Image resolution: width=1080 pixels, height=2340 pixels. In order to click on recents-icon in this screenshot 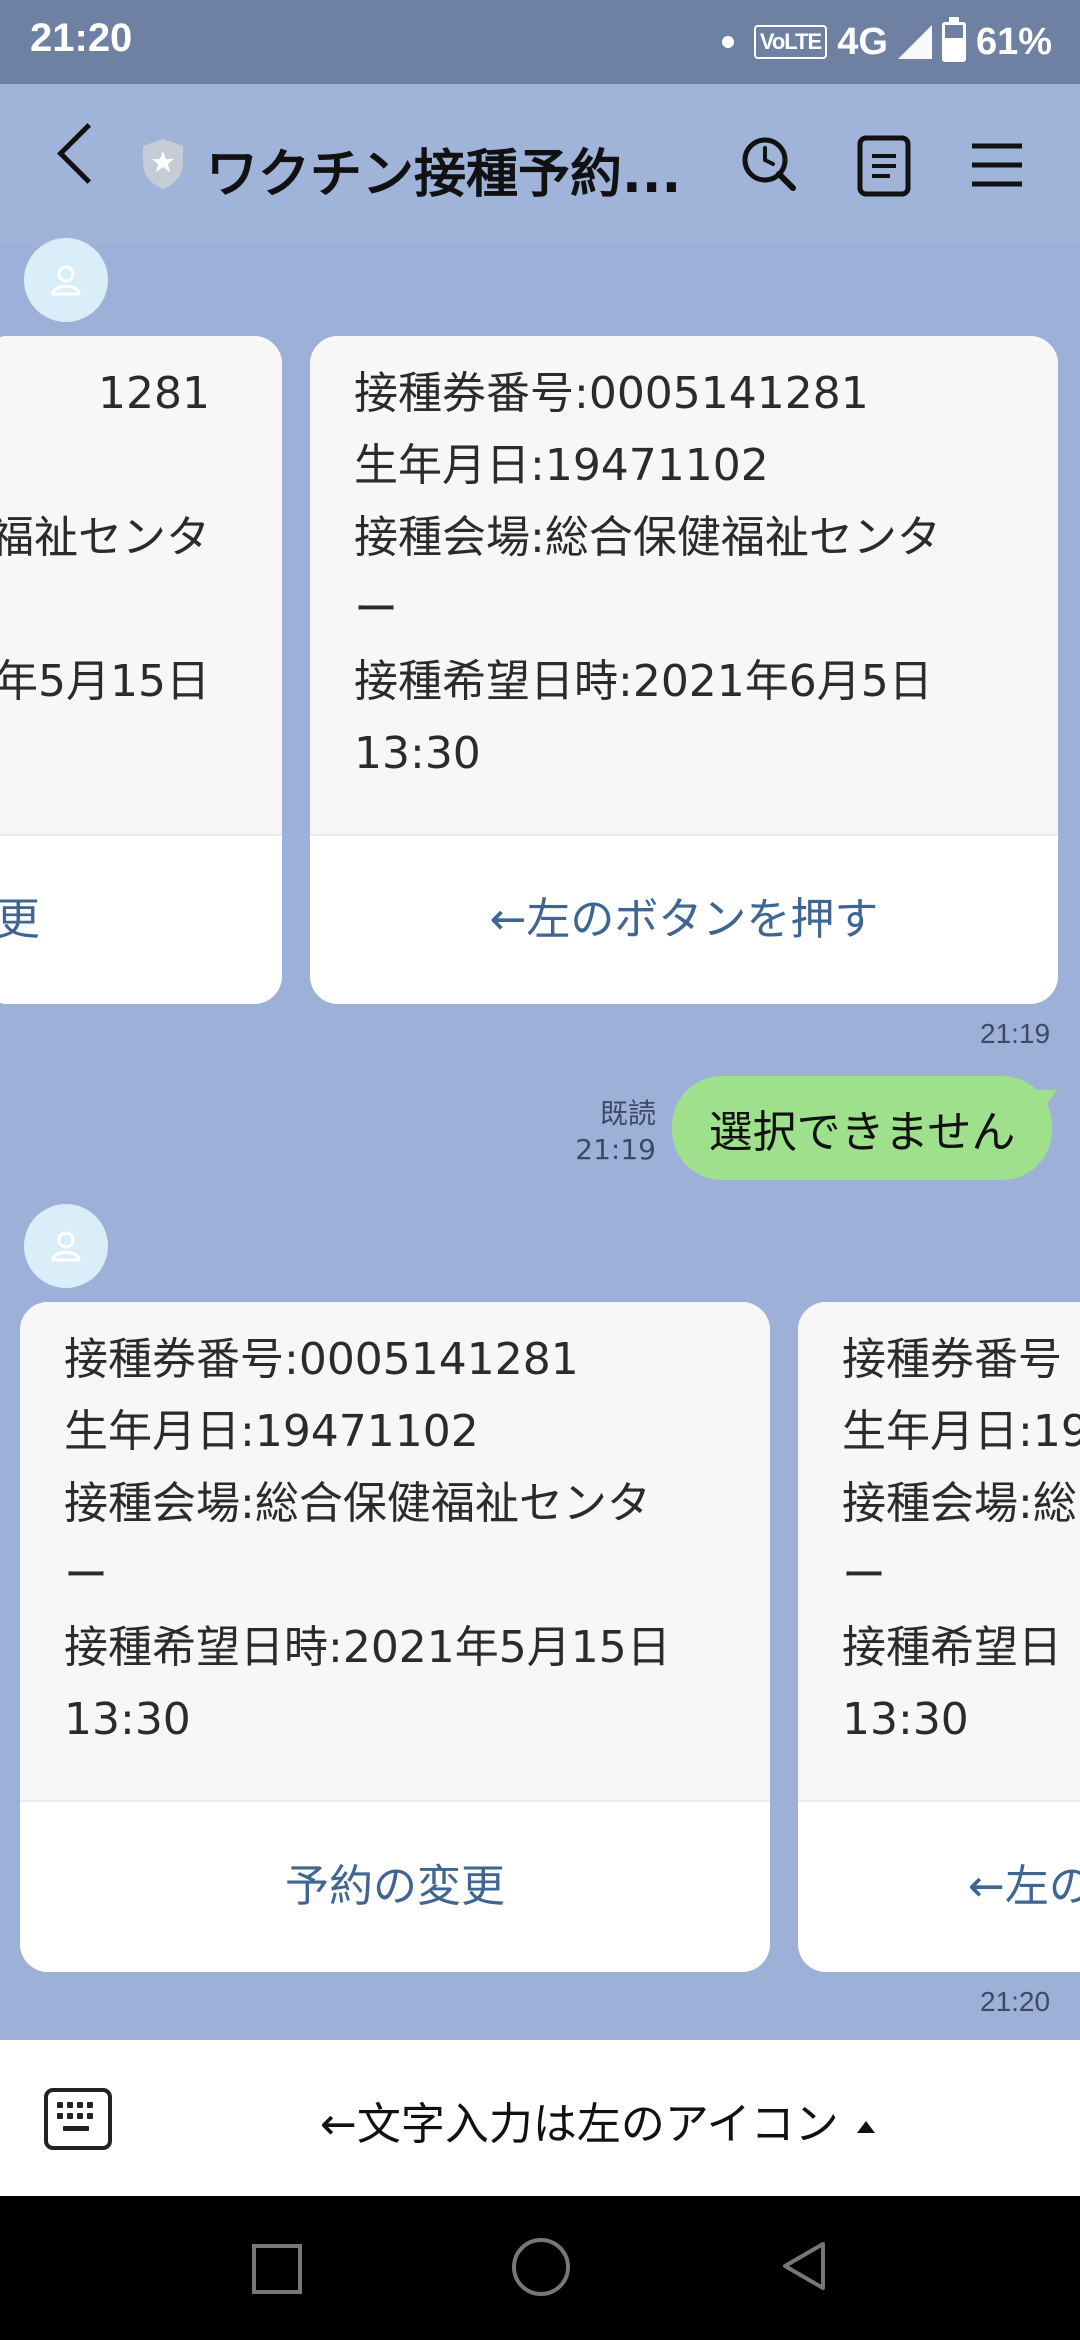, I will do `click(277, 2269)`.